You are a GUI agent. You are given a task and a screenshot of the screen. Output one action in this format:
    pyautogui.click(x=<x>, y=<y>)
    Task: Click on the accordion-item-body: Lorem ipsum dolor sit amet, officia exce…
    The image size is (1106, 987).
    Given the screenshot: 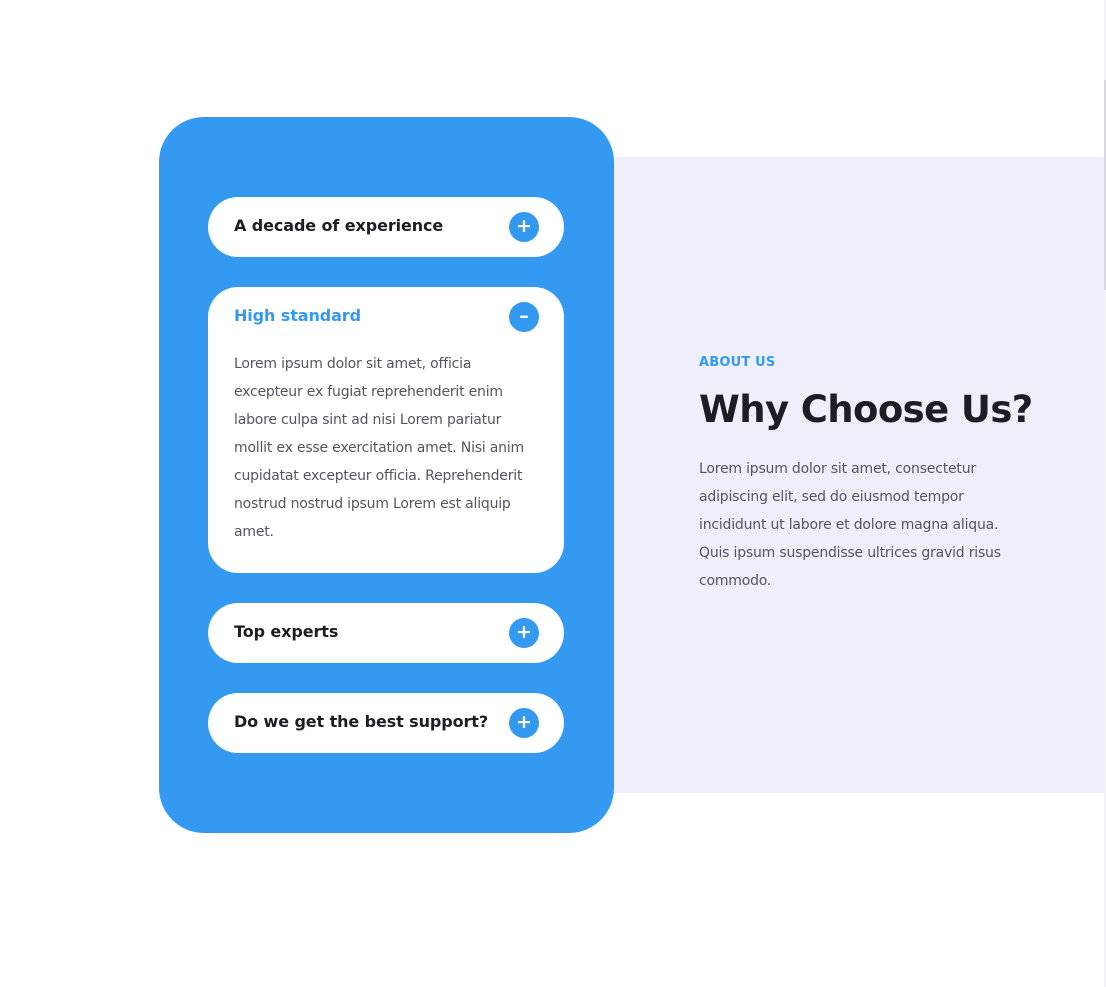 What is the action you would take?
    pyautogui.click(x=379, y=448)
    